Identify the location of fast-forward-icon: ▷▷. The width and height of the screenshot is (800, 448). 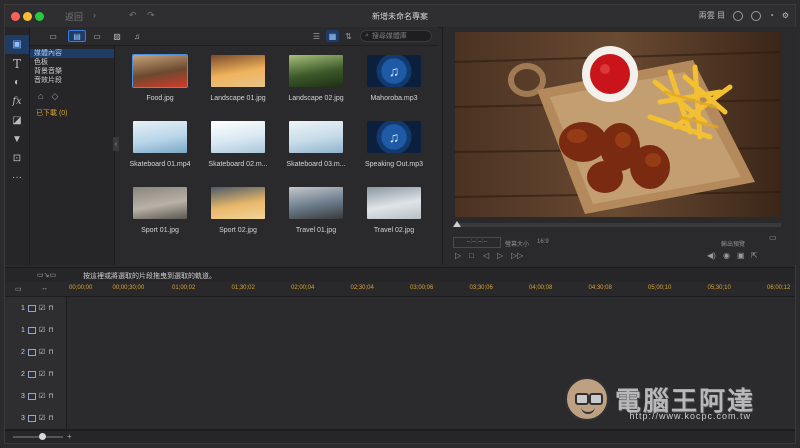
(517, 255).